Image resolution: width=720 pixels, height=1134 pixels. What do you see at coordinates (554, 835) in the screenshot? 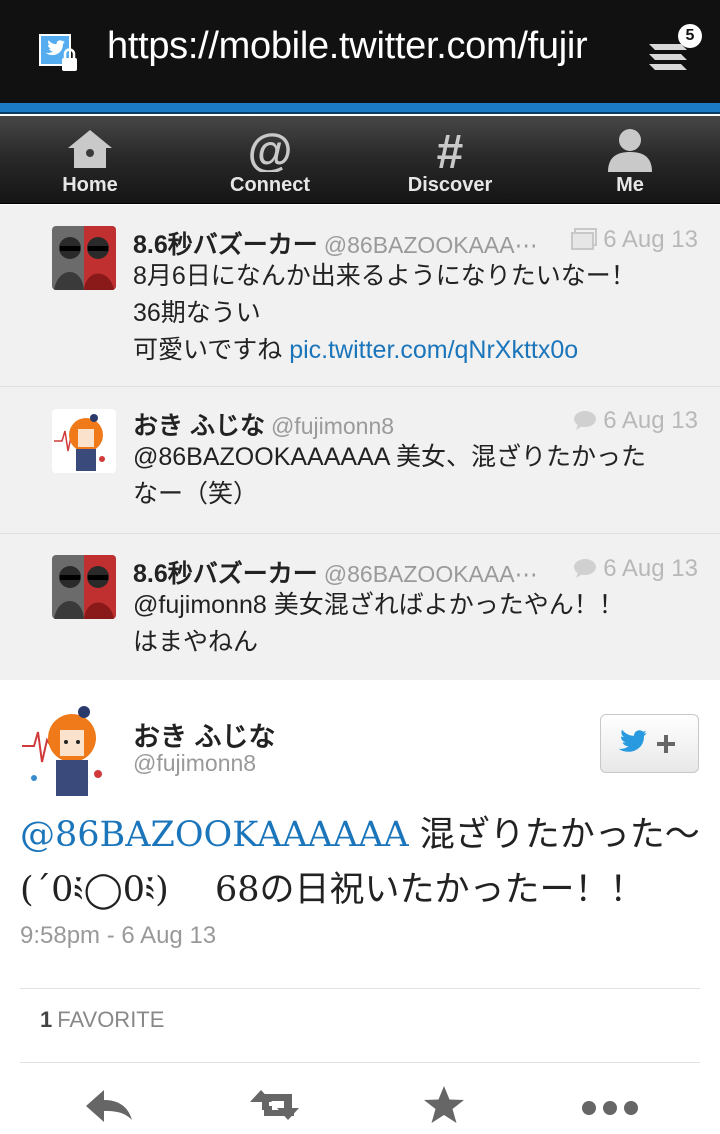
I see `tweet-text-line: 混ざりたかった〜` at bounding box center [554, 835].